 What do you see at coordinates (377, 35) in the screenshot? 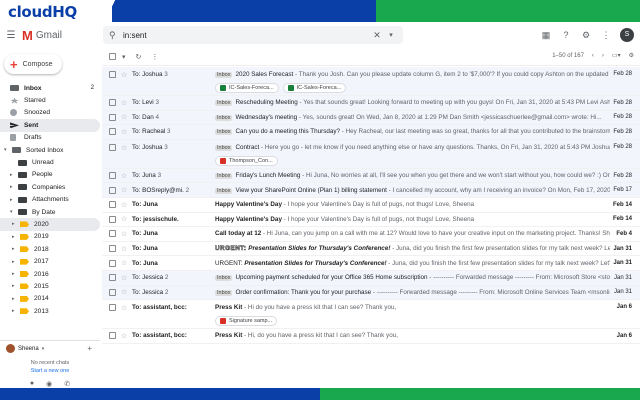
I see `clear-search-icon: ✕` at bounding box center [377, 35].